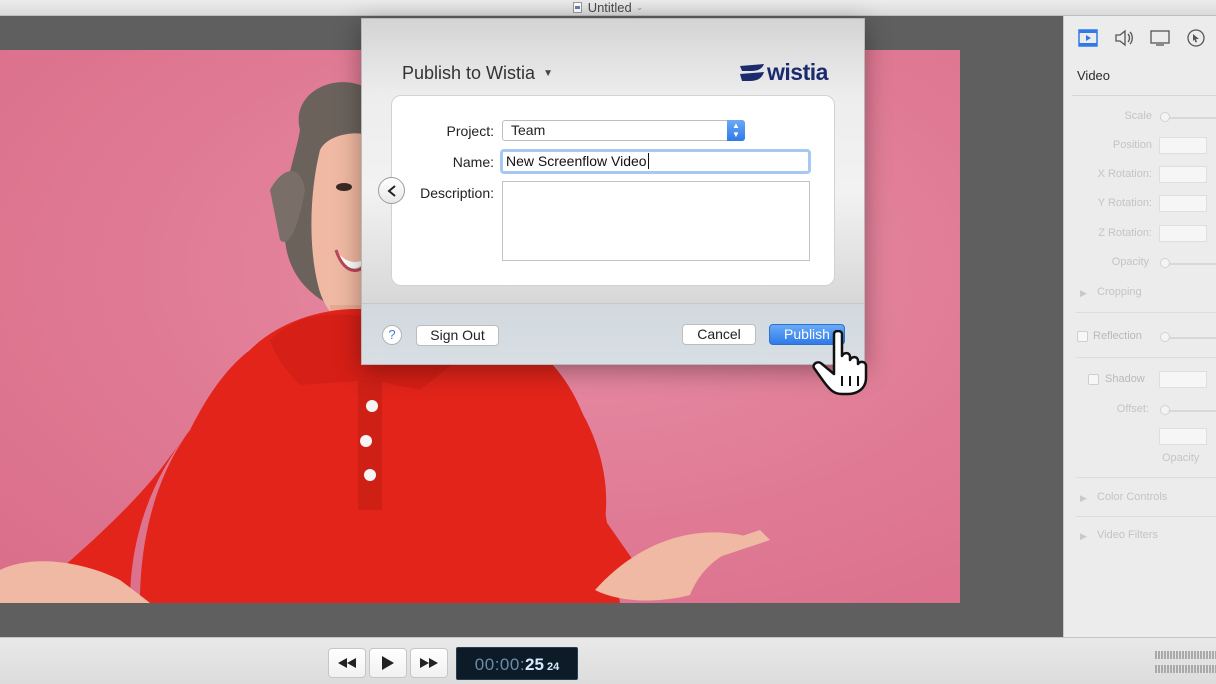 The width and height of the screenshot is (1216, 684). What do you see at coordinates (1183, 233) in the screenshot?
I see `z-rotation-field` at bounding box center [1183, 233].